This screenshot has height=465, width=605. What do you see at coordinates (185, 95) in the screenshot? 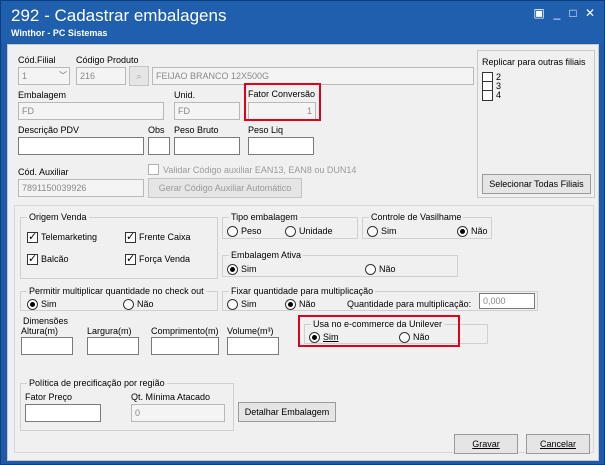
I see `unid-label: Unid.` at bounding box center [185, 95].